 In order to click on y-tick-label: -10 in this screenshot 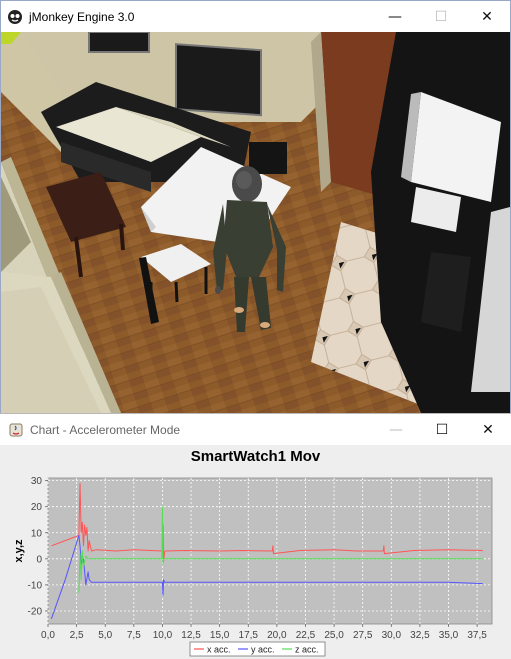, I will do `click(35, 585)`.